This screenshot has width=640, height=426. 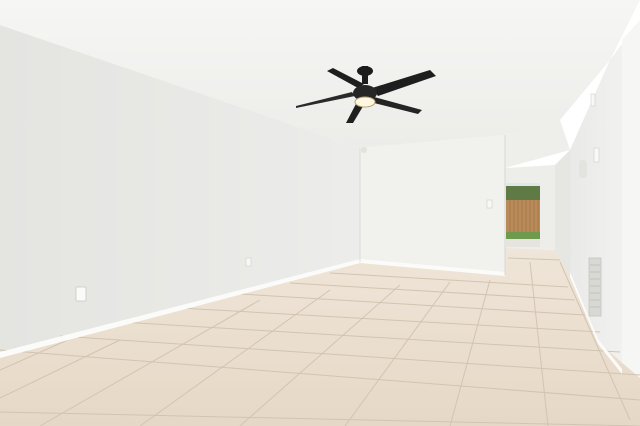 What do you see at coordinates (432, 205) in the screenshot?
I see `back-wall` at bounding box center [432, 205].